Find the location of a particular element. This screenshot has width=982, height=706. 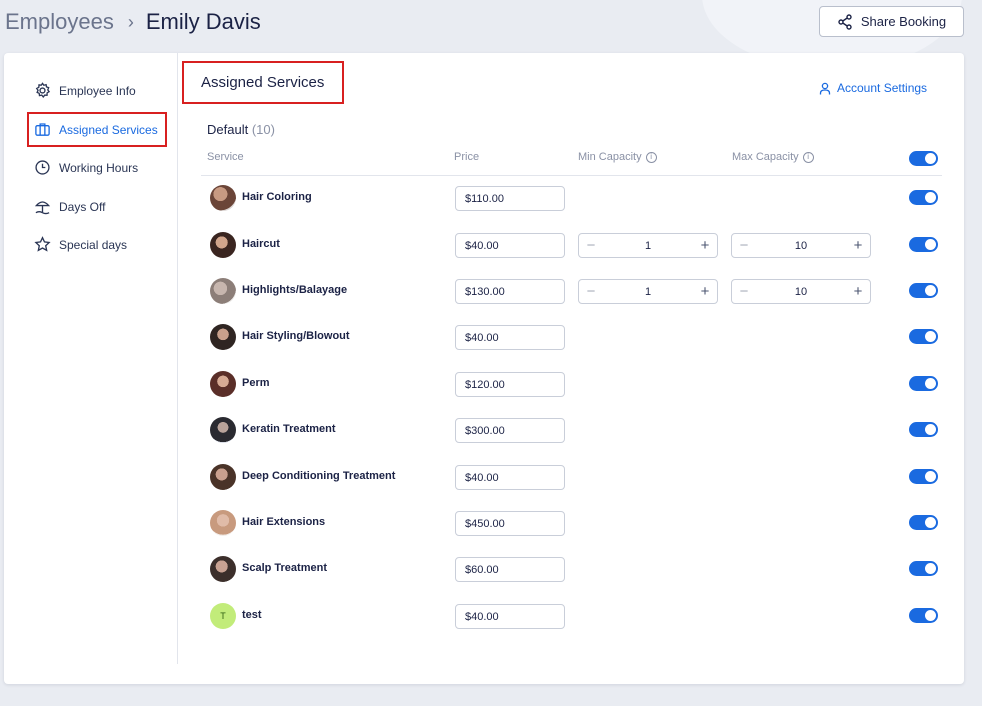

section-title-text: Assigned Services is located at coordinates (263, 82).